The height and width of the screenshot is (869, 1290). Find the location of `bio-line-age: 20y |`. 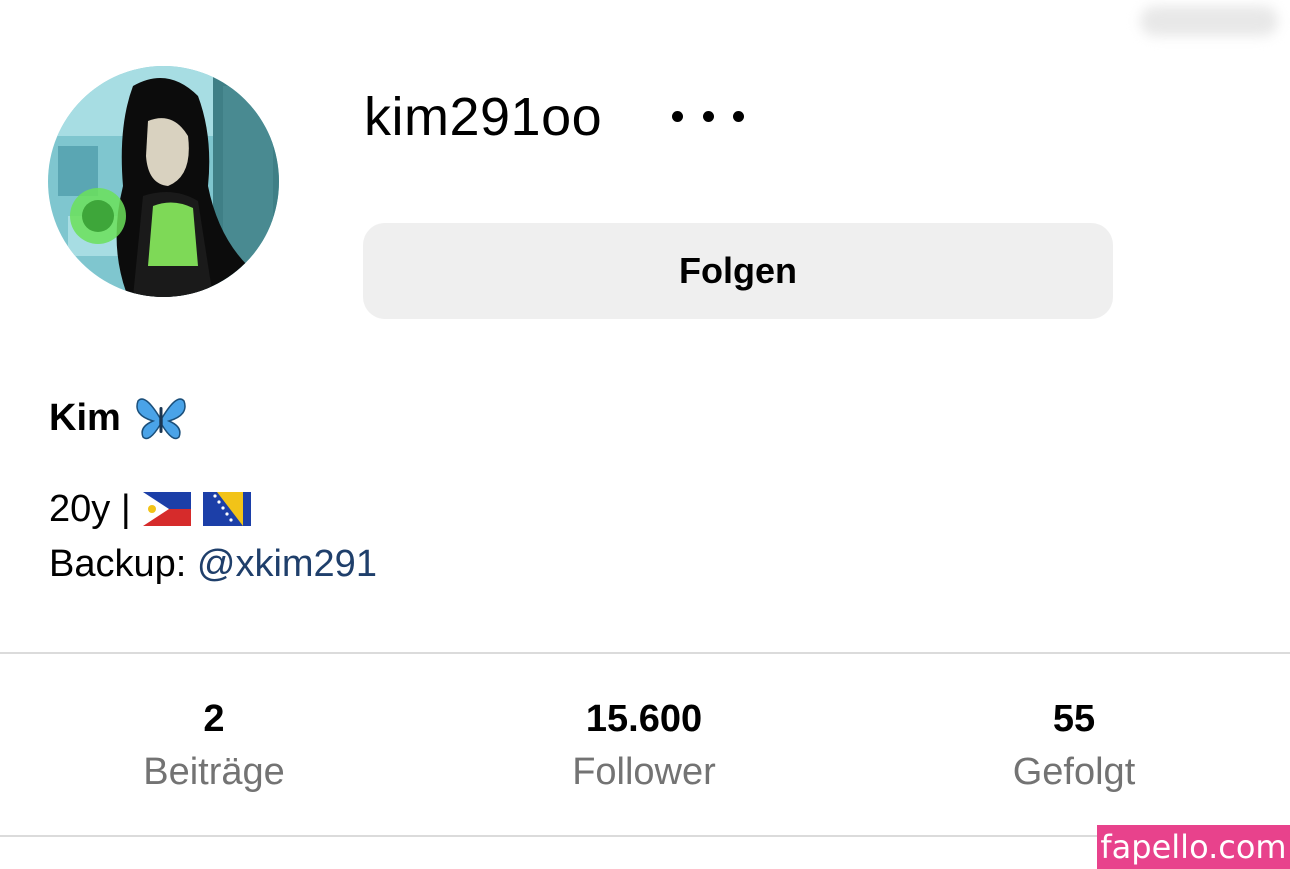

bio-line-age: 20y | is located at coordinates (150, 509).